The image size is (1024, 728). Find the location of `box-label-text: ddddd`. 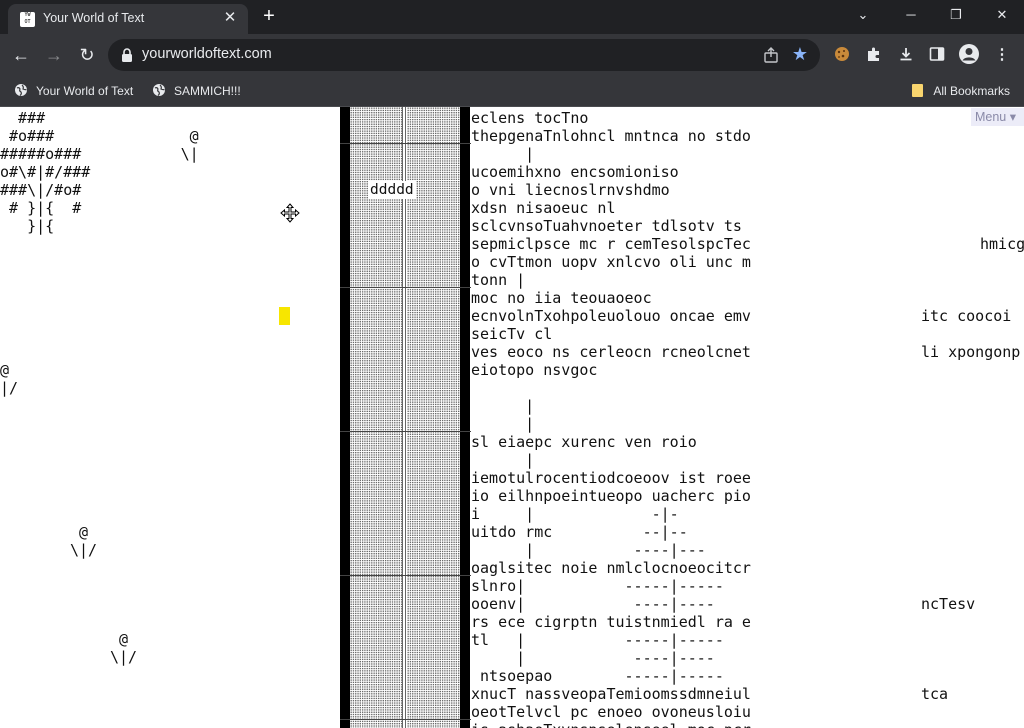

box-label-text: ddddd is located at coordinates (392, 190).